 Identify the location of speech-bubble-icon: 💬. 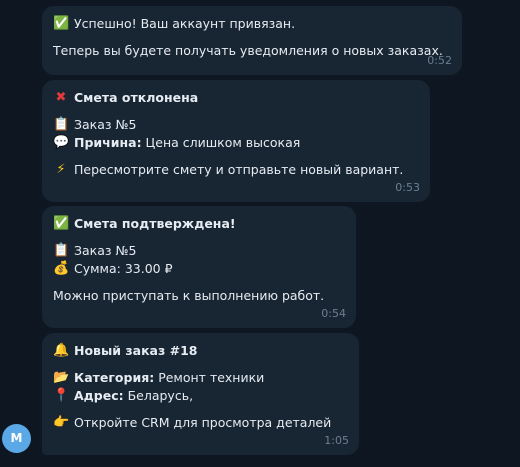
(61, 142).